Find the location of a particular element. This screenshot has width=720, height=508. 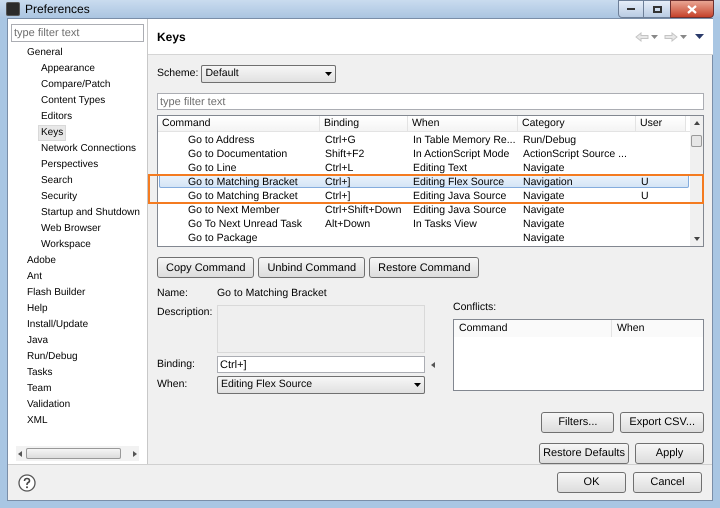

tree-item: General is located at coordinates (45, 53).